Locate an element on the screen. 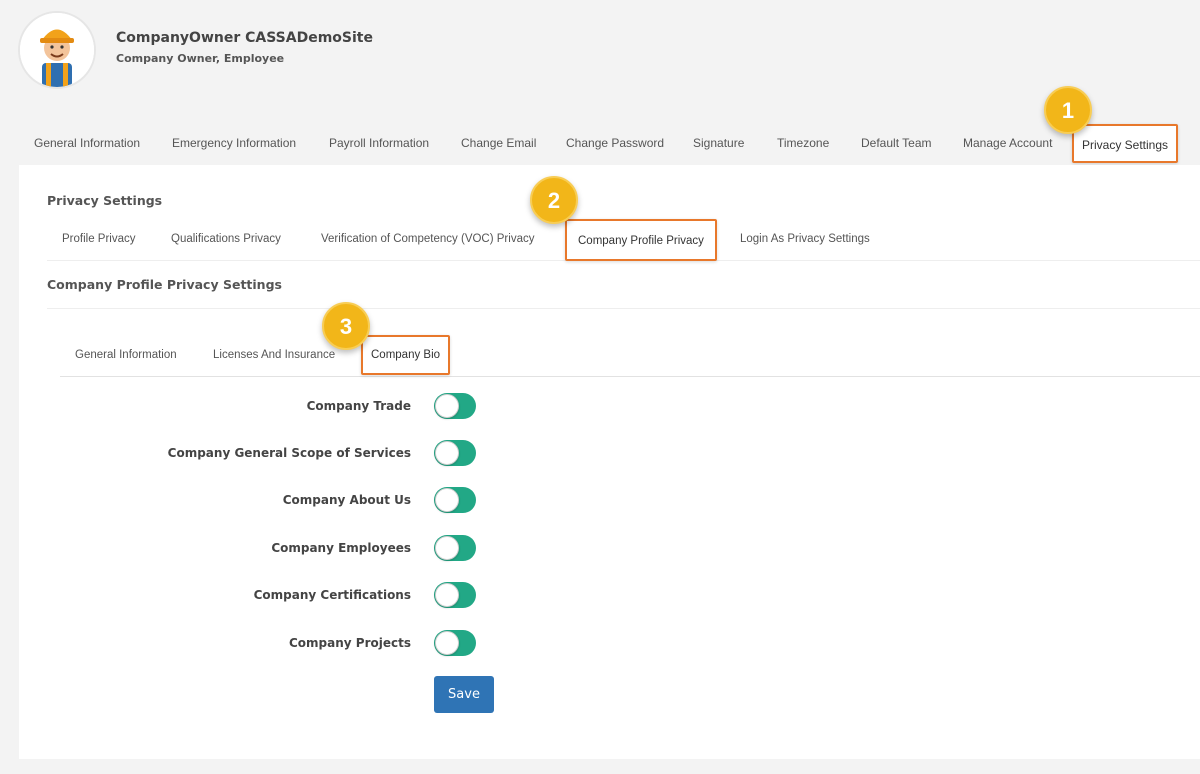 The height and width of the screenshot is (774, 1200). tab-default-team: Default Team is located at coordinates (896, 143).